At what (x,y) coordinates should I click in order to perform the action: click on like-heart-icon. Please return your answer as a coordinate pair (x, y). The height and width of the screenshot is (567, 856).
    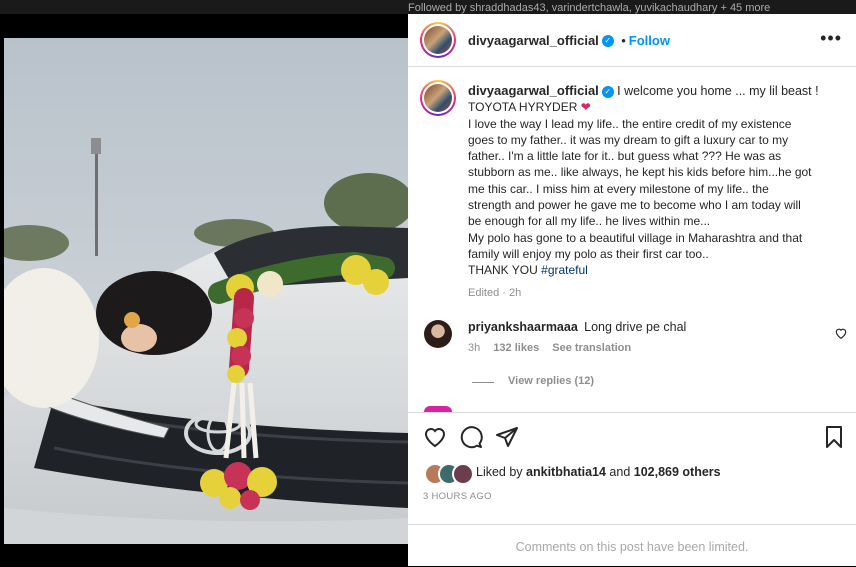
    Looking at the image, I should click on (435, 437).